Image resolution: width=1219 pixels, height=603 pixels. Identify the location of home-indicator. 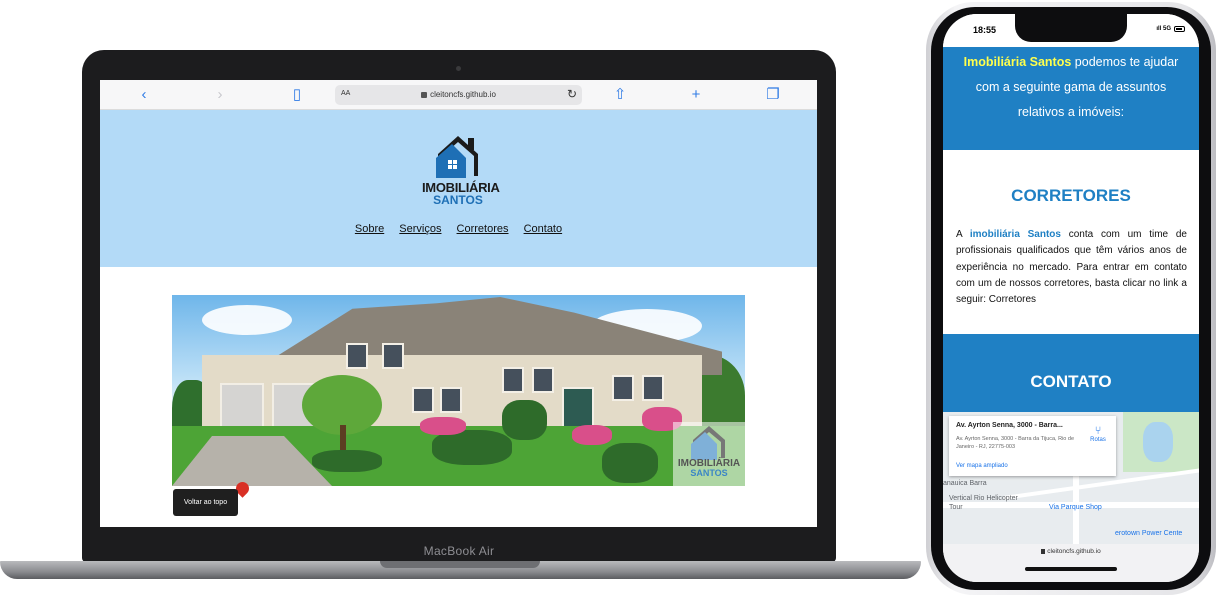
(1071, 569).